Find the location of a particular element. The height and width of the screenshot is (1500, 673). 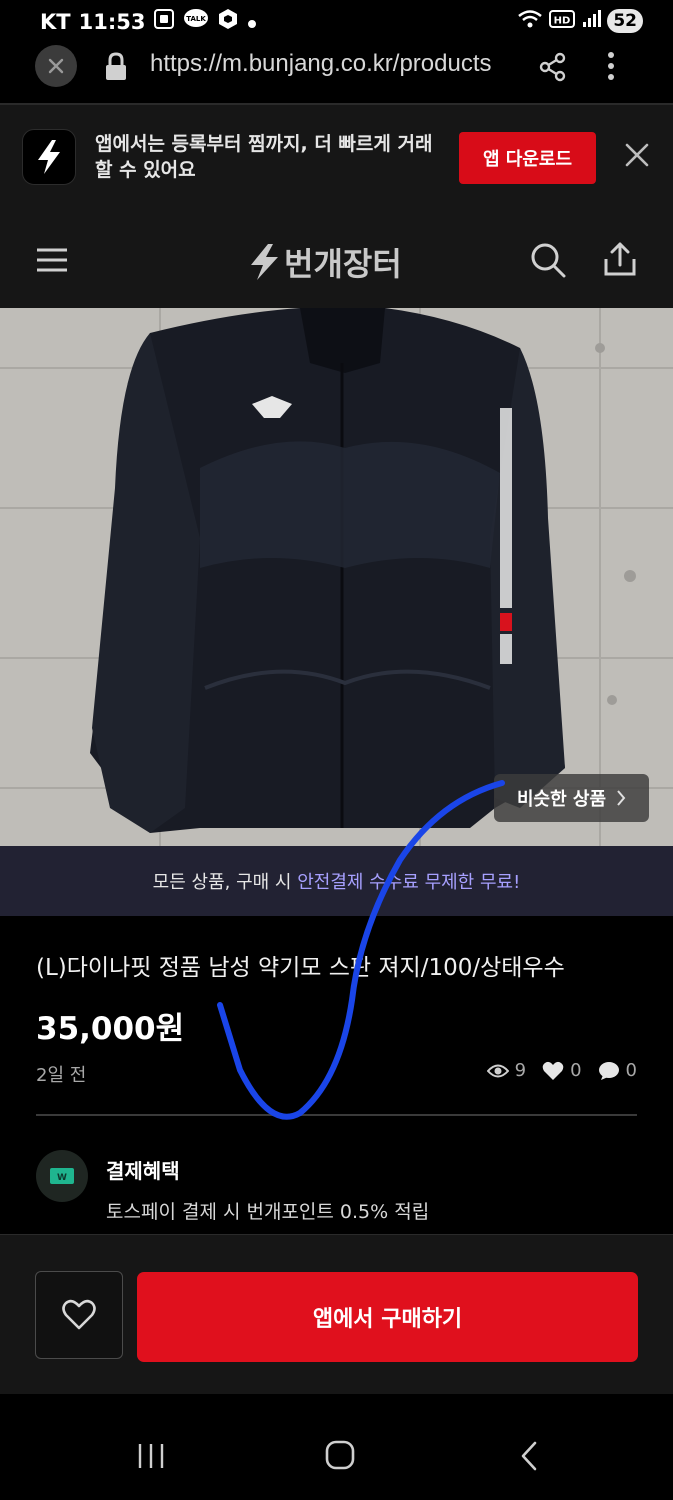

heart-icon is located at coordinates (553, 1070).